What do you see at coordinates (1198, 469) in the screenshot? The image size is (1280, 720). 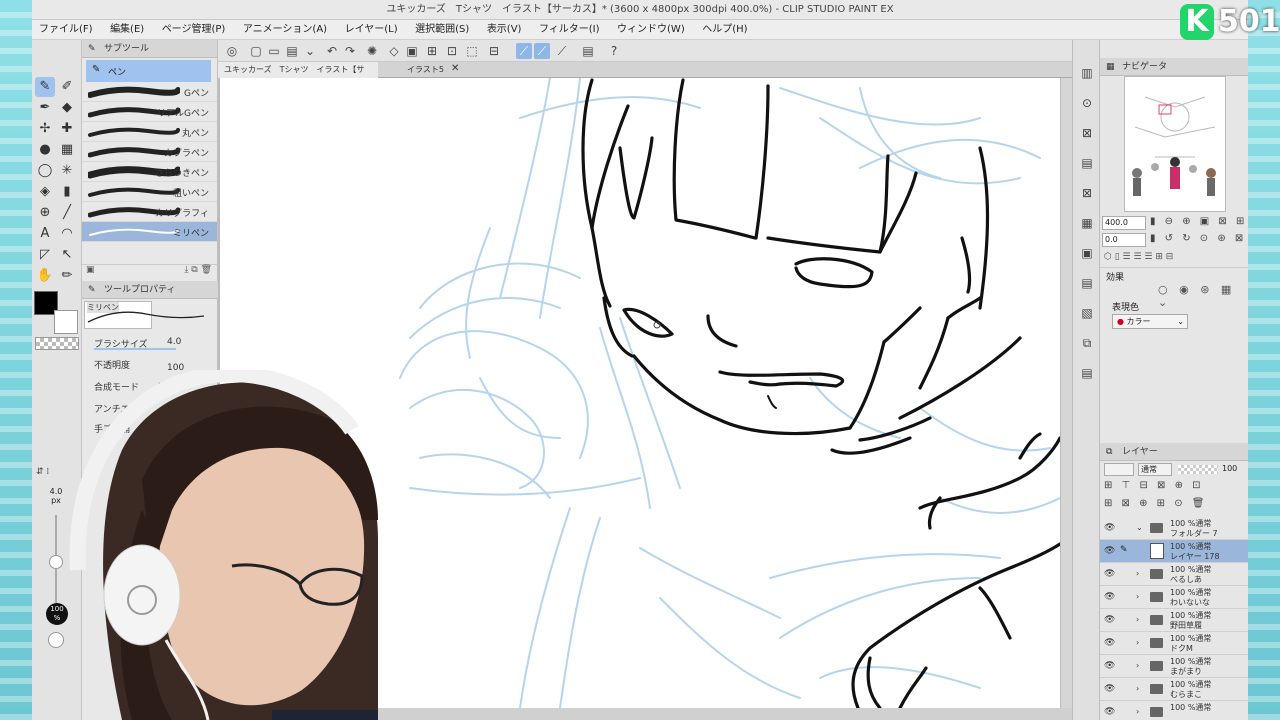 I see `layer-opacity-slider` at bounding box center [1198, 469].